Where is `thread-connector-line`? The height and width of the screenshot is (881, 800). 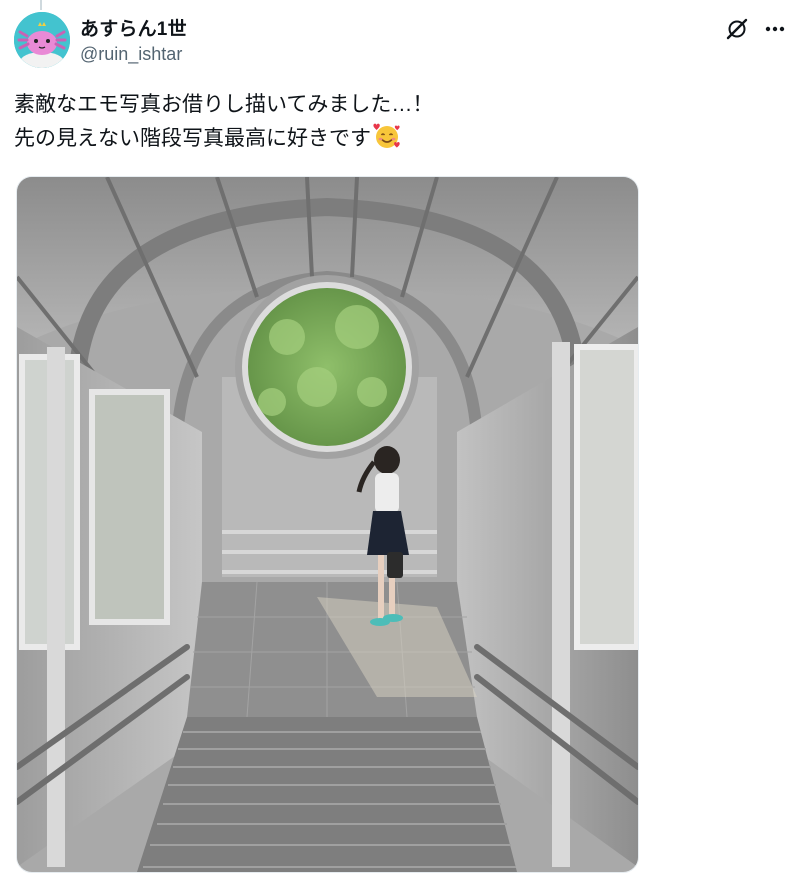
thread-connector-line is located at coordinates (41, 5).